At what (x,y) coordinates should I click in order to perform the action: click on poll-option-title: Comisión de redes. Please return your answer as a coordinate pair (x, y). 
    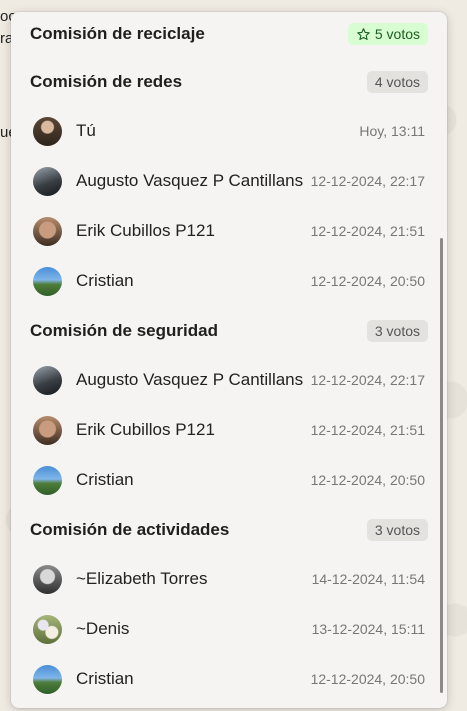
    Looking at the image, I should click on (106, 81).